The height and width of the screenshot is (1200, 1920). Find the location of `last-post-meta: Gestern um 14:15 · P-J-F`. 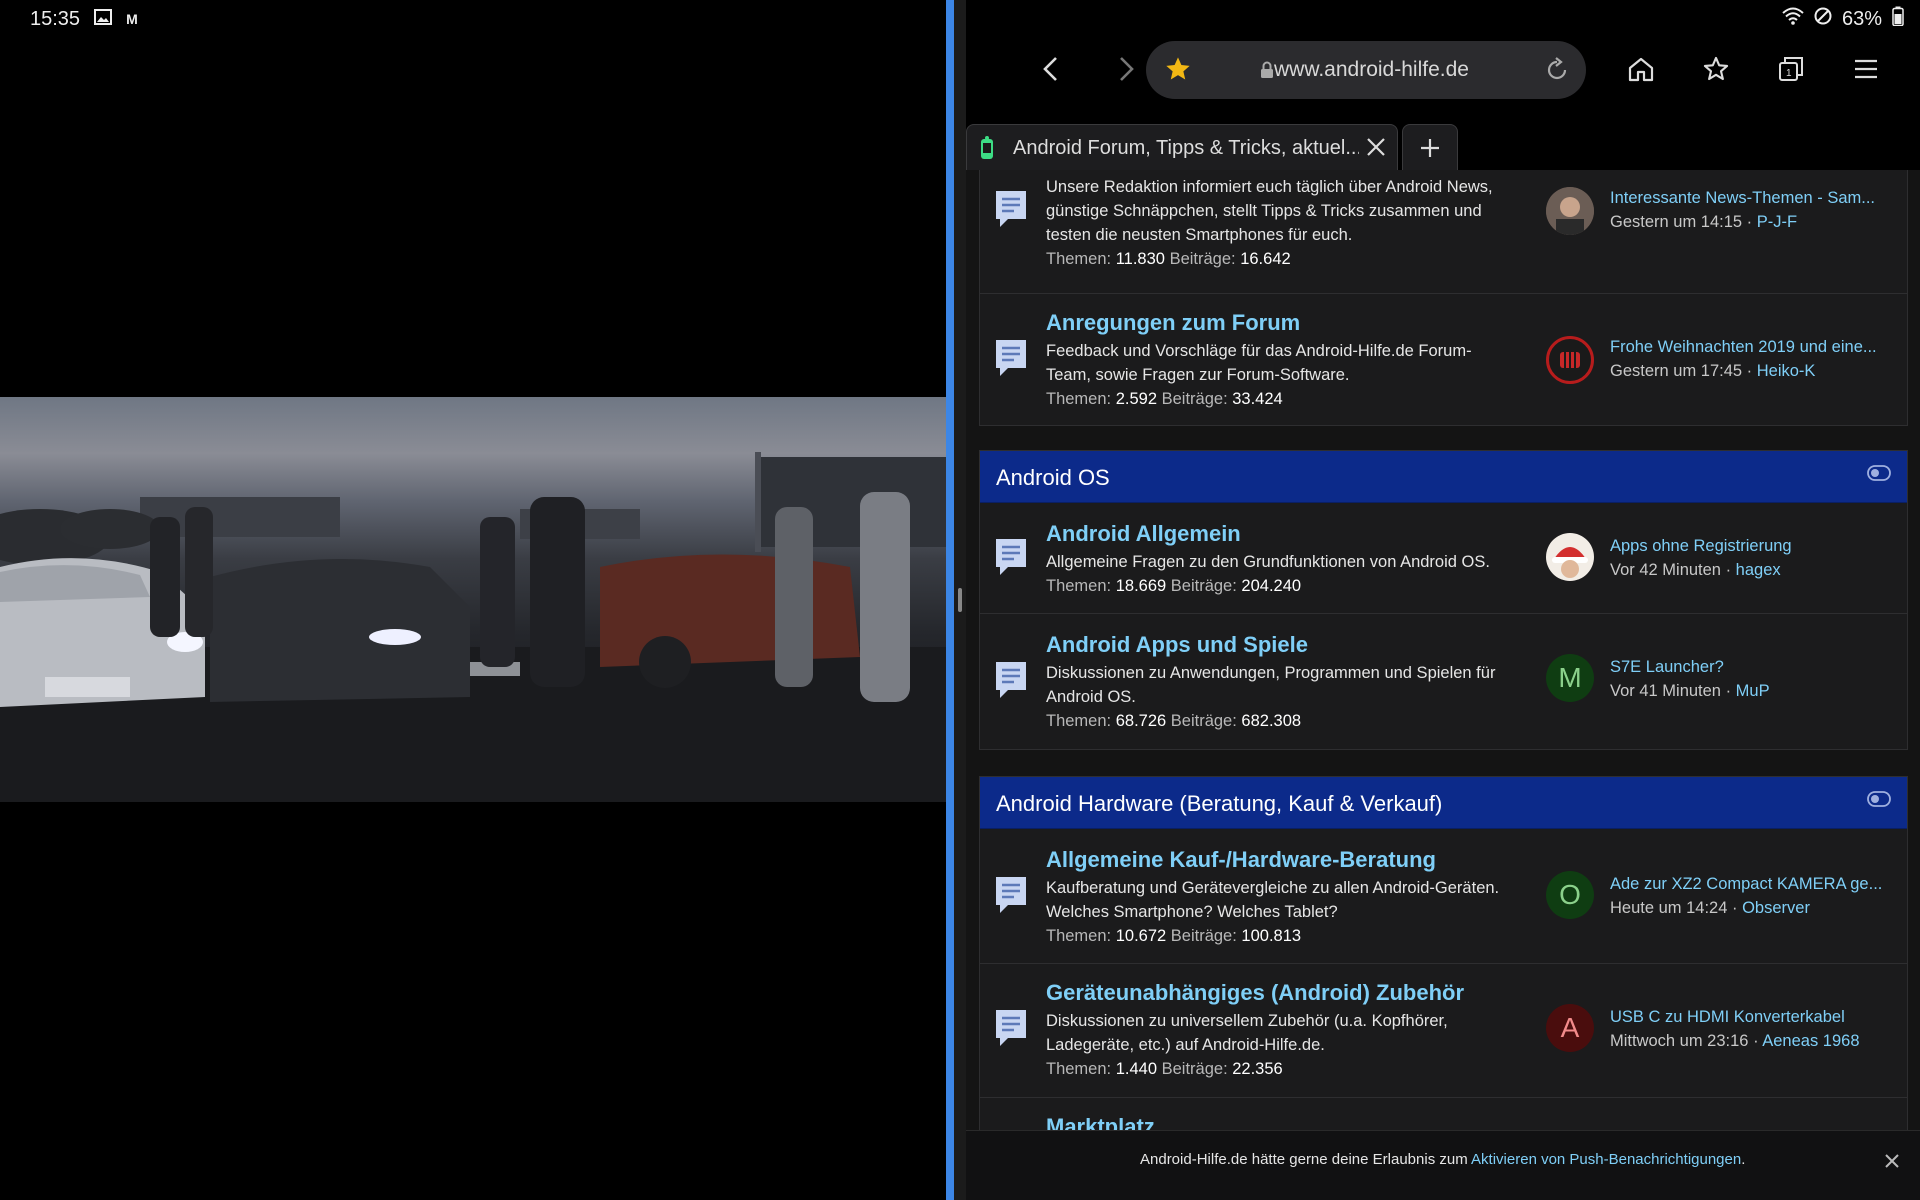

last-post-meta: Gestern um 14:15 · P-J-F is located at coordinates (1704, 222).